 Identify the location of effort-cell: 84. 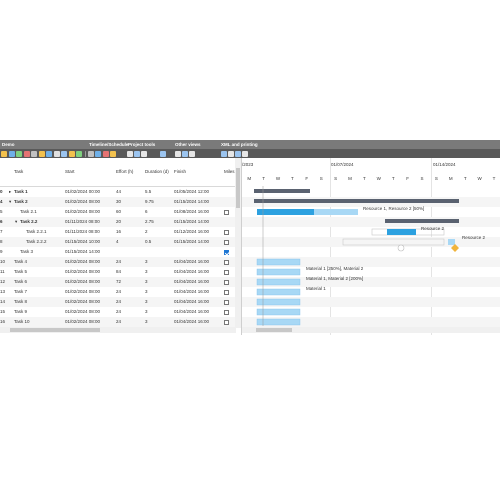
(119, 271).